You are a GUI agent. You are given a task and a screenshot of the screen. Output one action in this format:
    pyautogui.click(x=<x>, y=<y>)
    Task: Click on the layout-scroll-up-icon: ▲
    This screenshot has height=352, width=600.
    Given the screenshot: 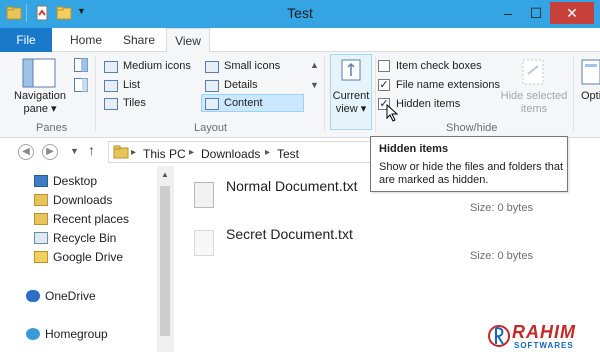 What is the action you would take?
    pyautogui.click(x=314, y=65)
    